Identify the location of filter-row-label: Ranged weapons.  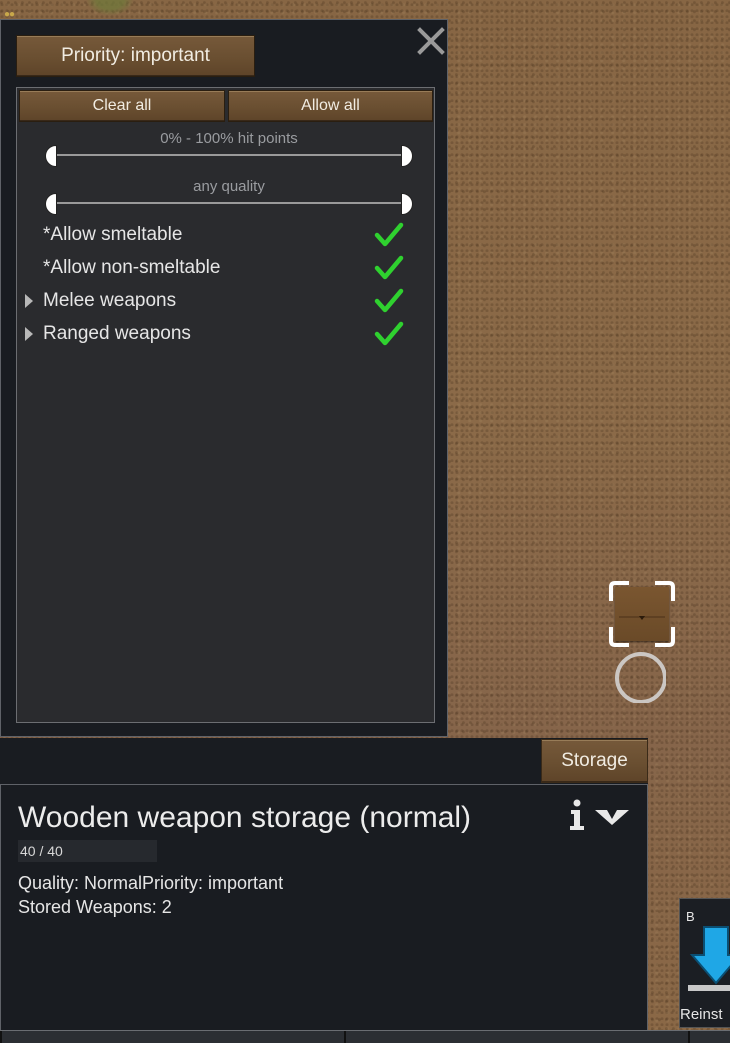
(117, 333).